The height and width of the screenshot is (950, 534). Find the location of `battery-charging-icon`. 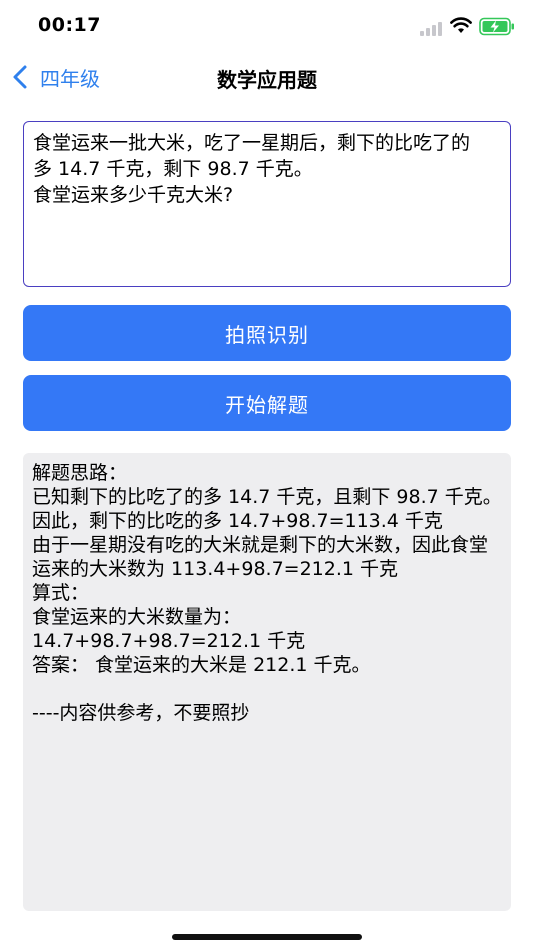

battery-charging-icon is located at coordinates (496, 26).